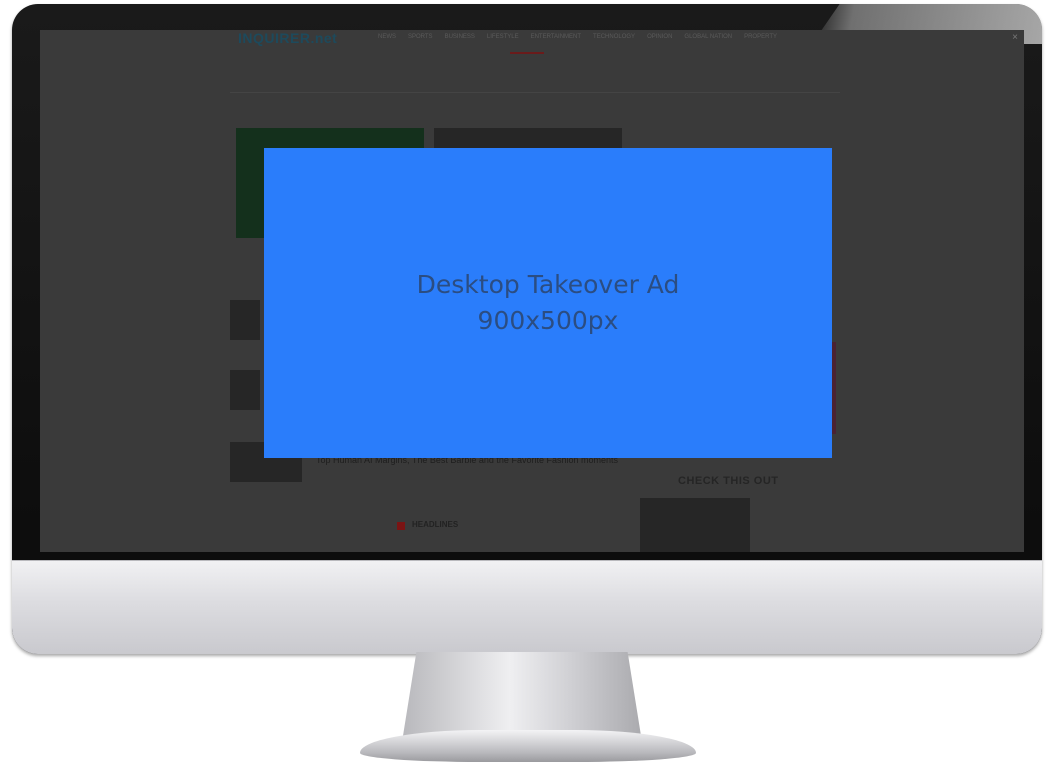 The height and width of the screenshot is (765, 1050). What do you see at coordinates (535, 74) in the screenshot?
I see `site-header-bar` at bounding box center [535, 74].